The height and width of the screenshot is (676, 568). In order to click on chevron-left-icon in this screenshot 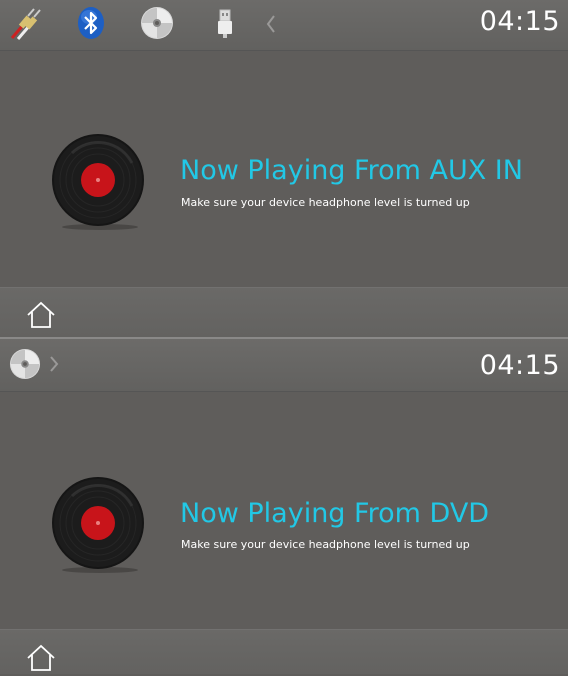, I will do `click(271, 26)`.